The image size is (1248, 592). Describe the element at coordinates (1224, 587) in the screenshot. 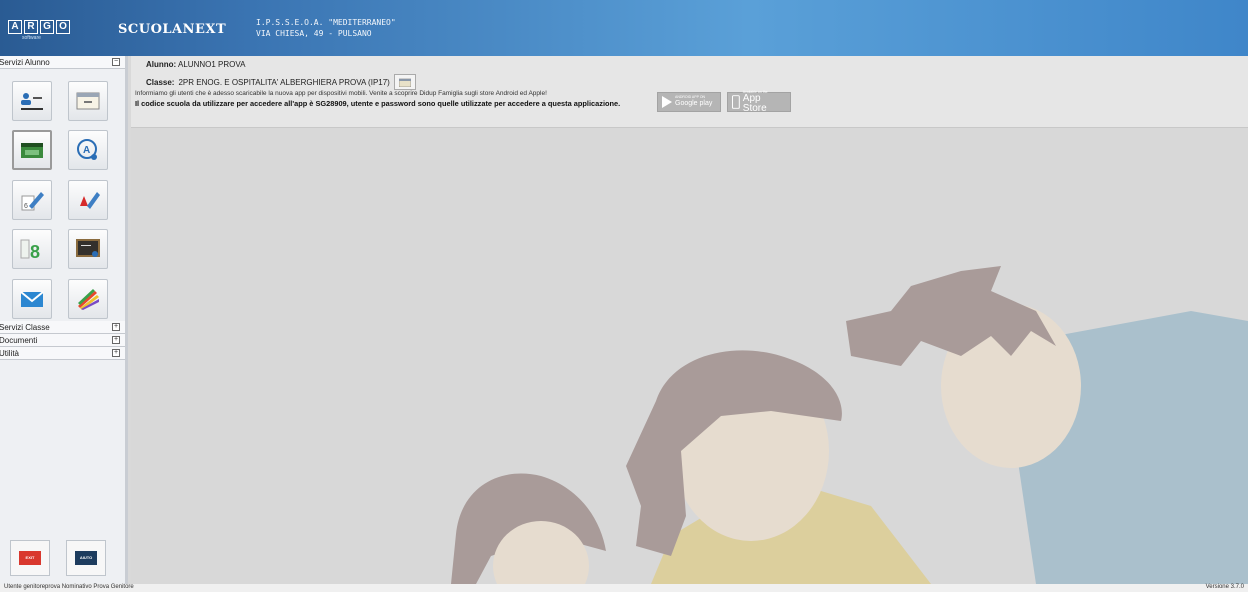

I see `status-version: Versione 3.7.0` at that location.